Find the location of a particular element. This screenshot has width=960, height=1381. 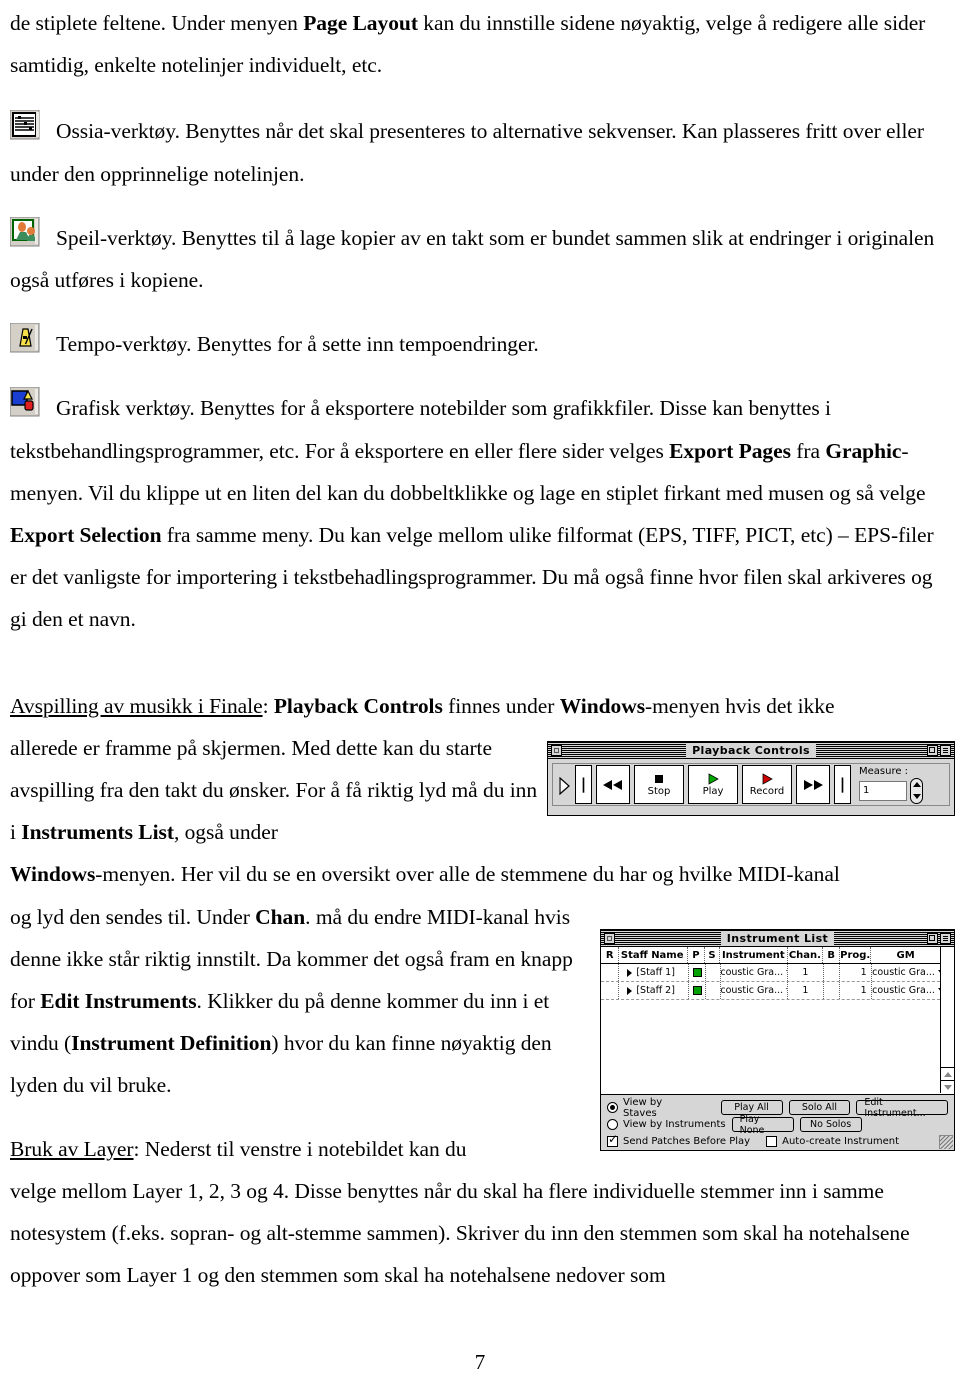

measure-group: Measure : 1 is located at coordinates (891, 785).